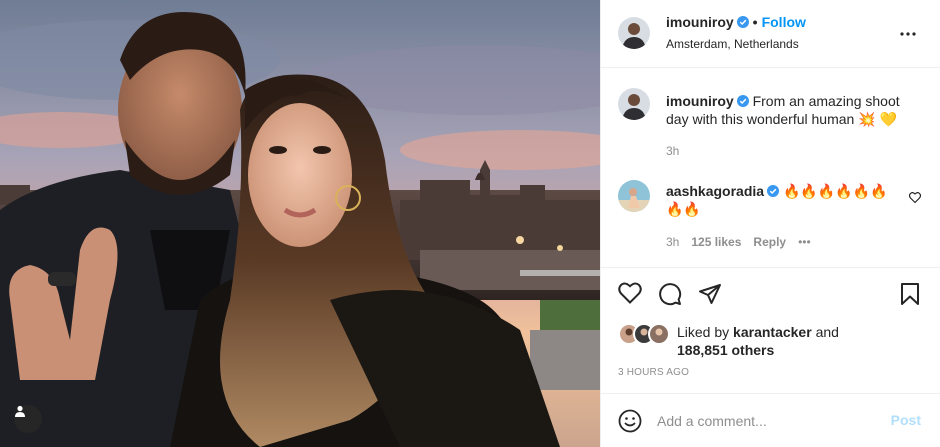 Image resolution: width=940 pixels, height=447 pixels. What do you see at coordinates (715, 191) in the screenshot?
I see `commenter-username: aashkagoradia` at bounding box center [715, 191].